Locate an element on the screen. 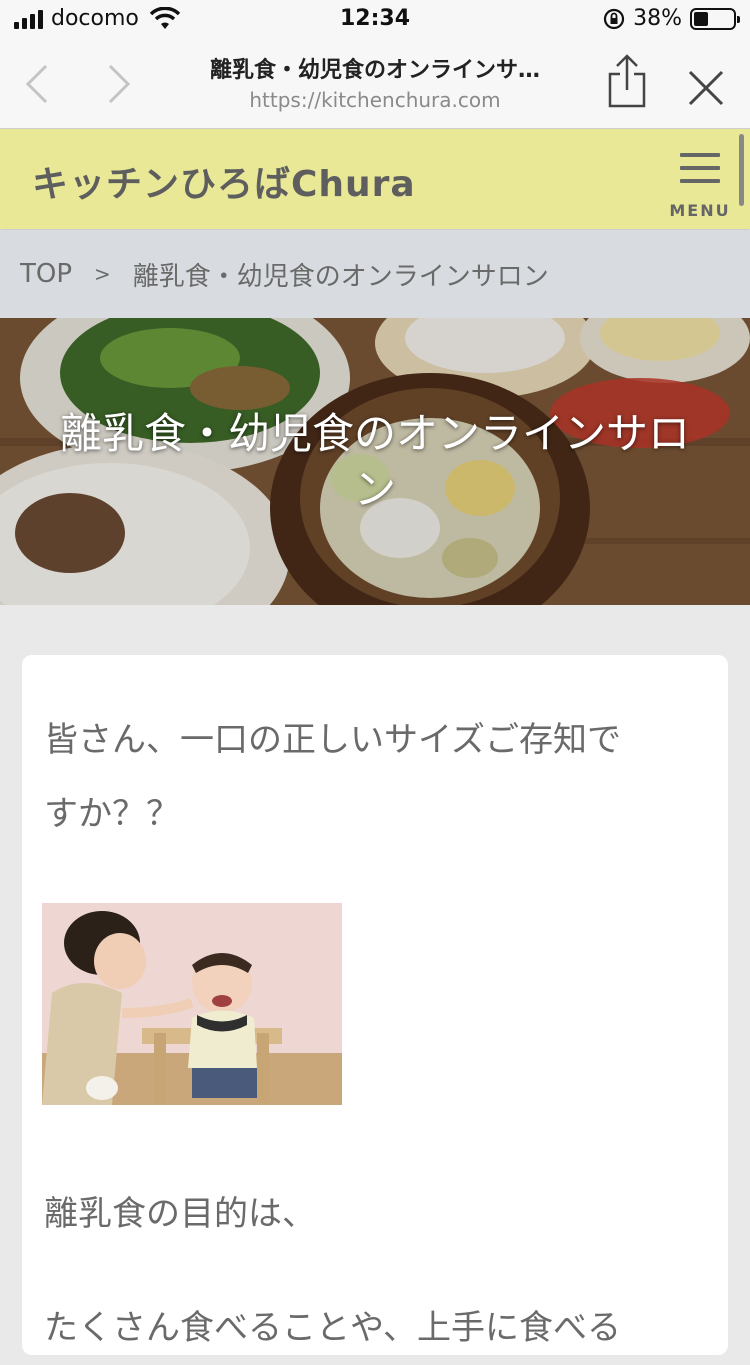 Image resolution: width=750 pixels, height=1365 pixels. back-icon is located at coordinates (38, 84).